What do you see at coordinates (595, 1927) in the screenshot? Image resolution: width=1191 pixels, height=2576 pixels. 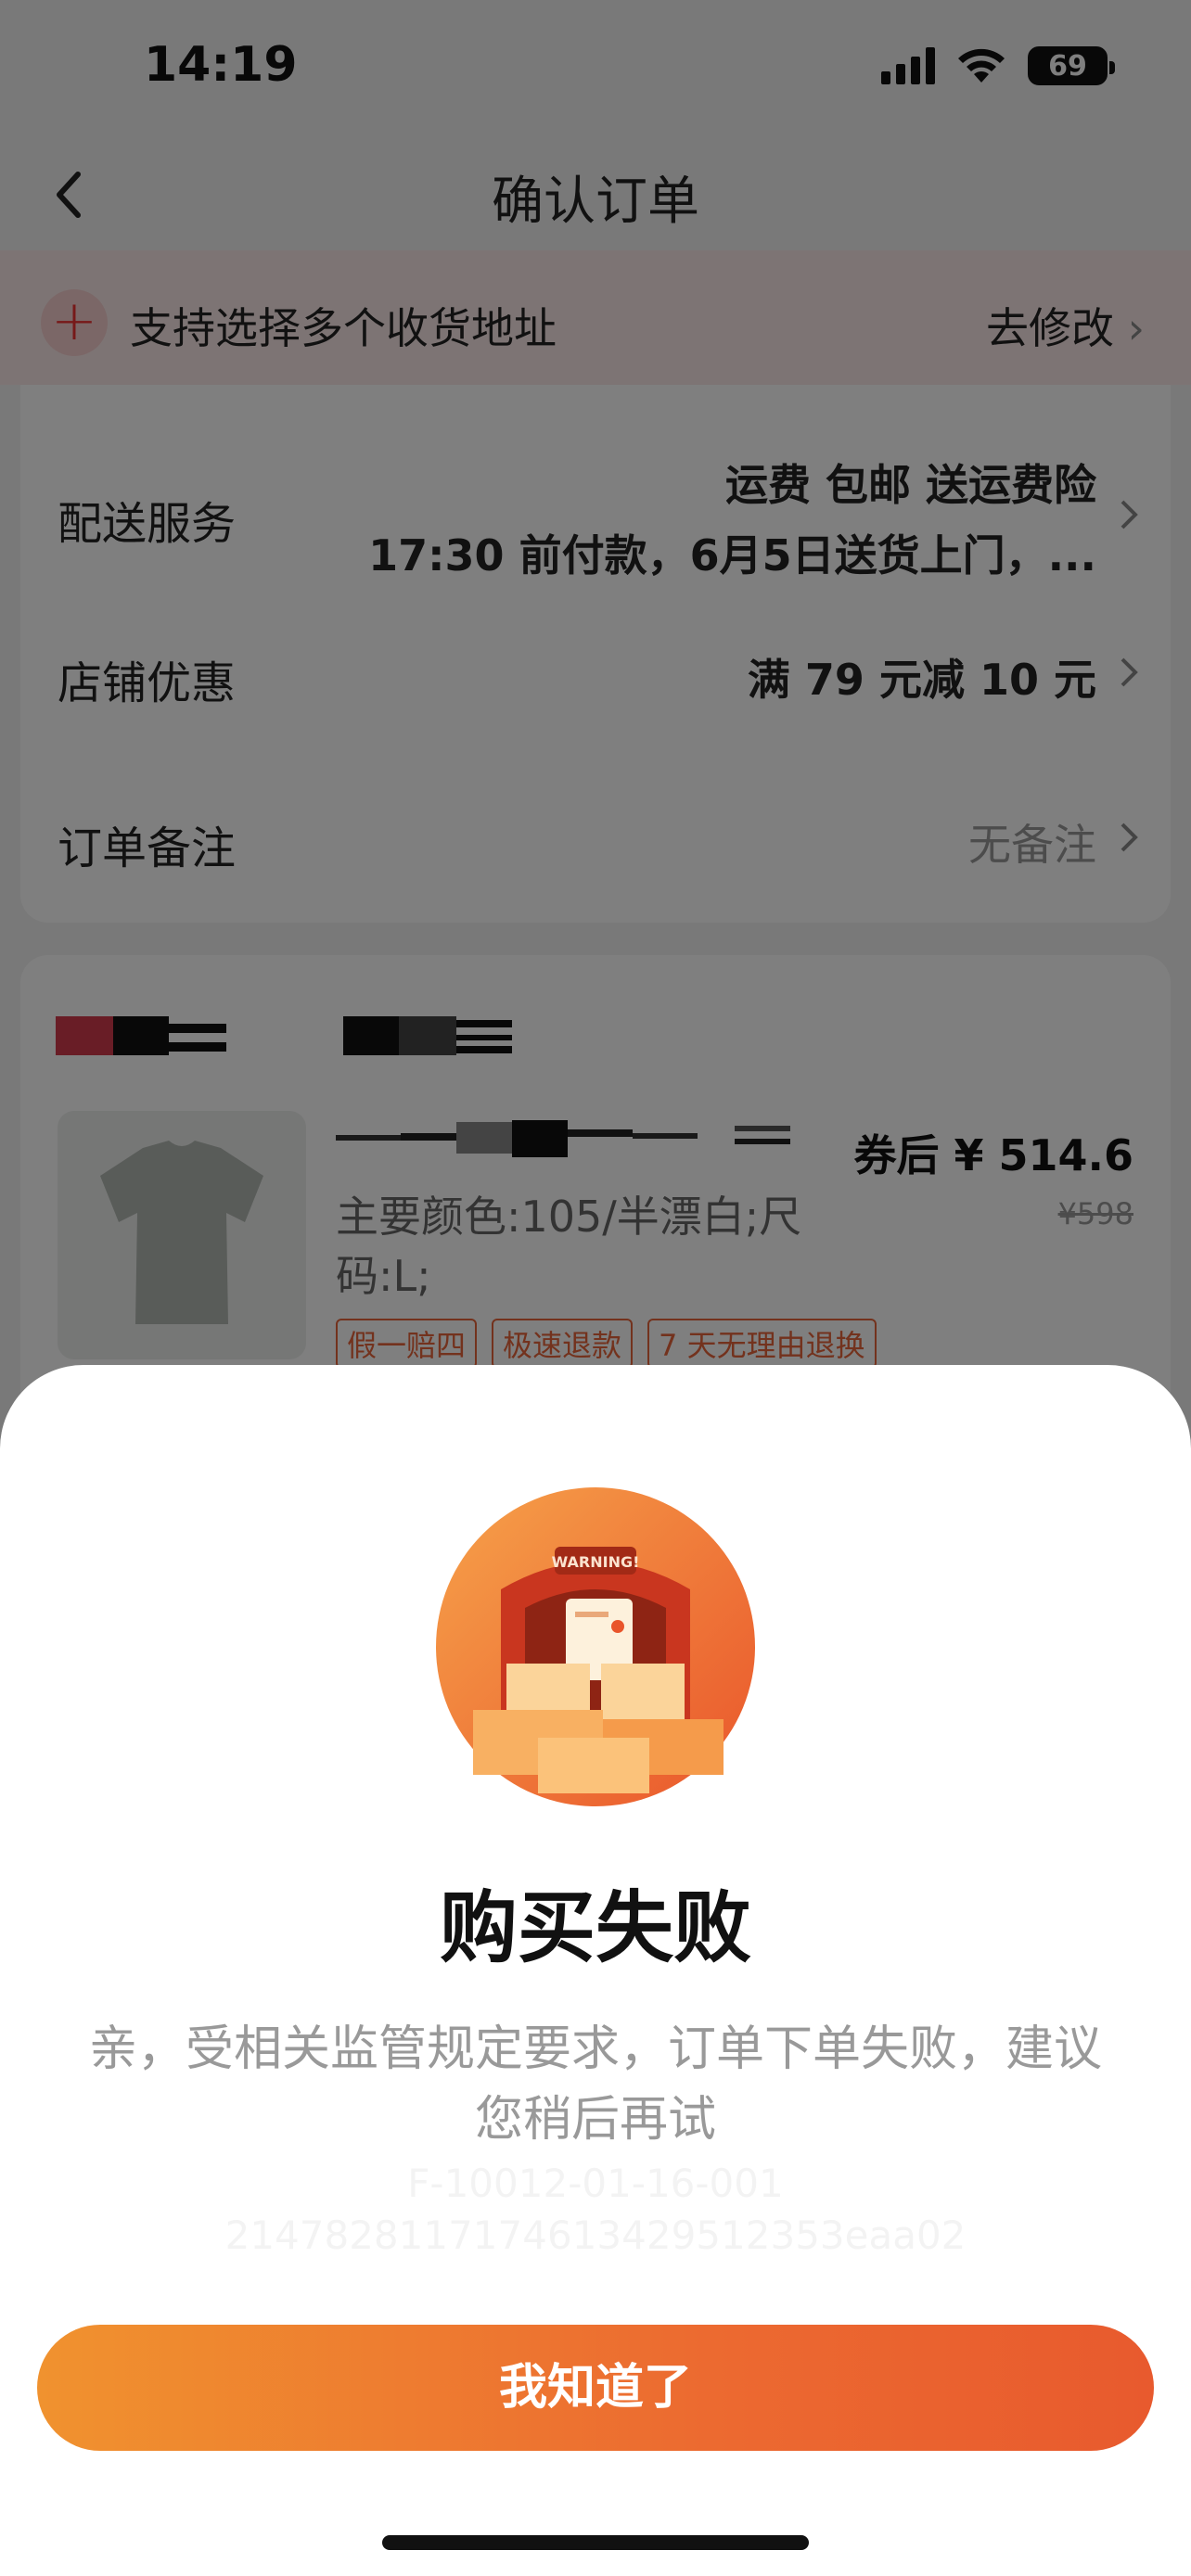 I see `dialog-title: 购买失败` at bounding box center [595, 1927].